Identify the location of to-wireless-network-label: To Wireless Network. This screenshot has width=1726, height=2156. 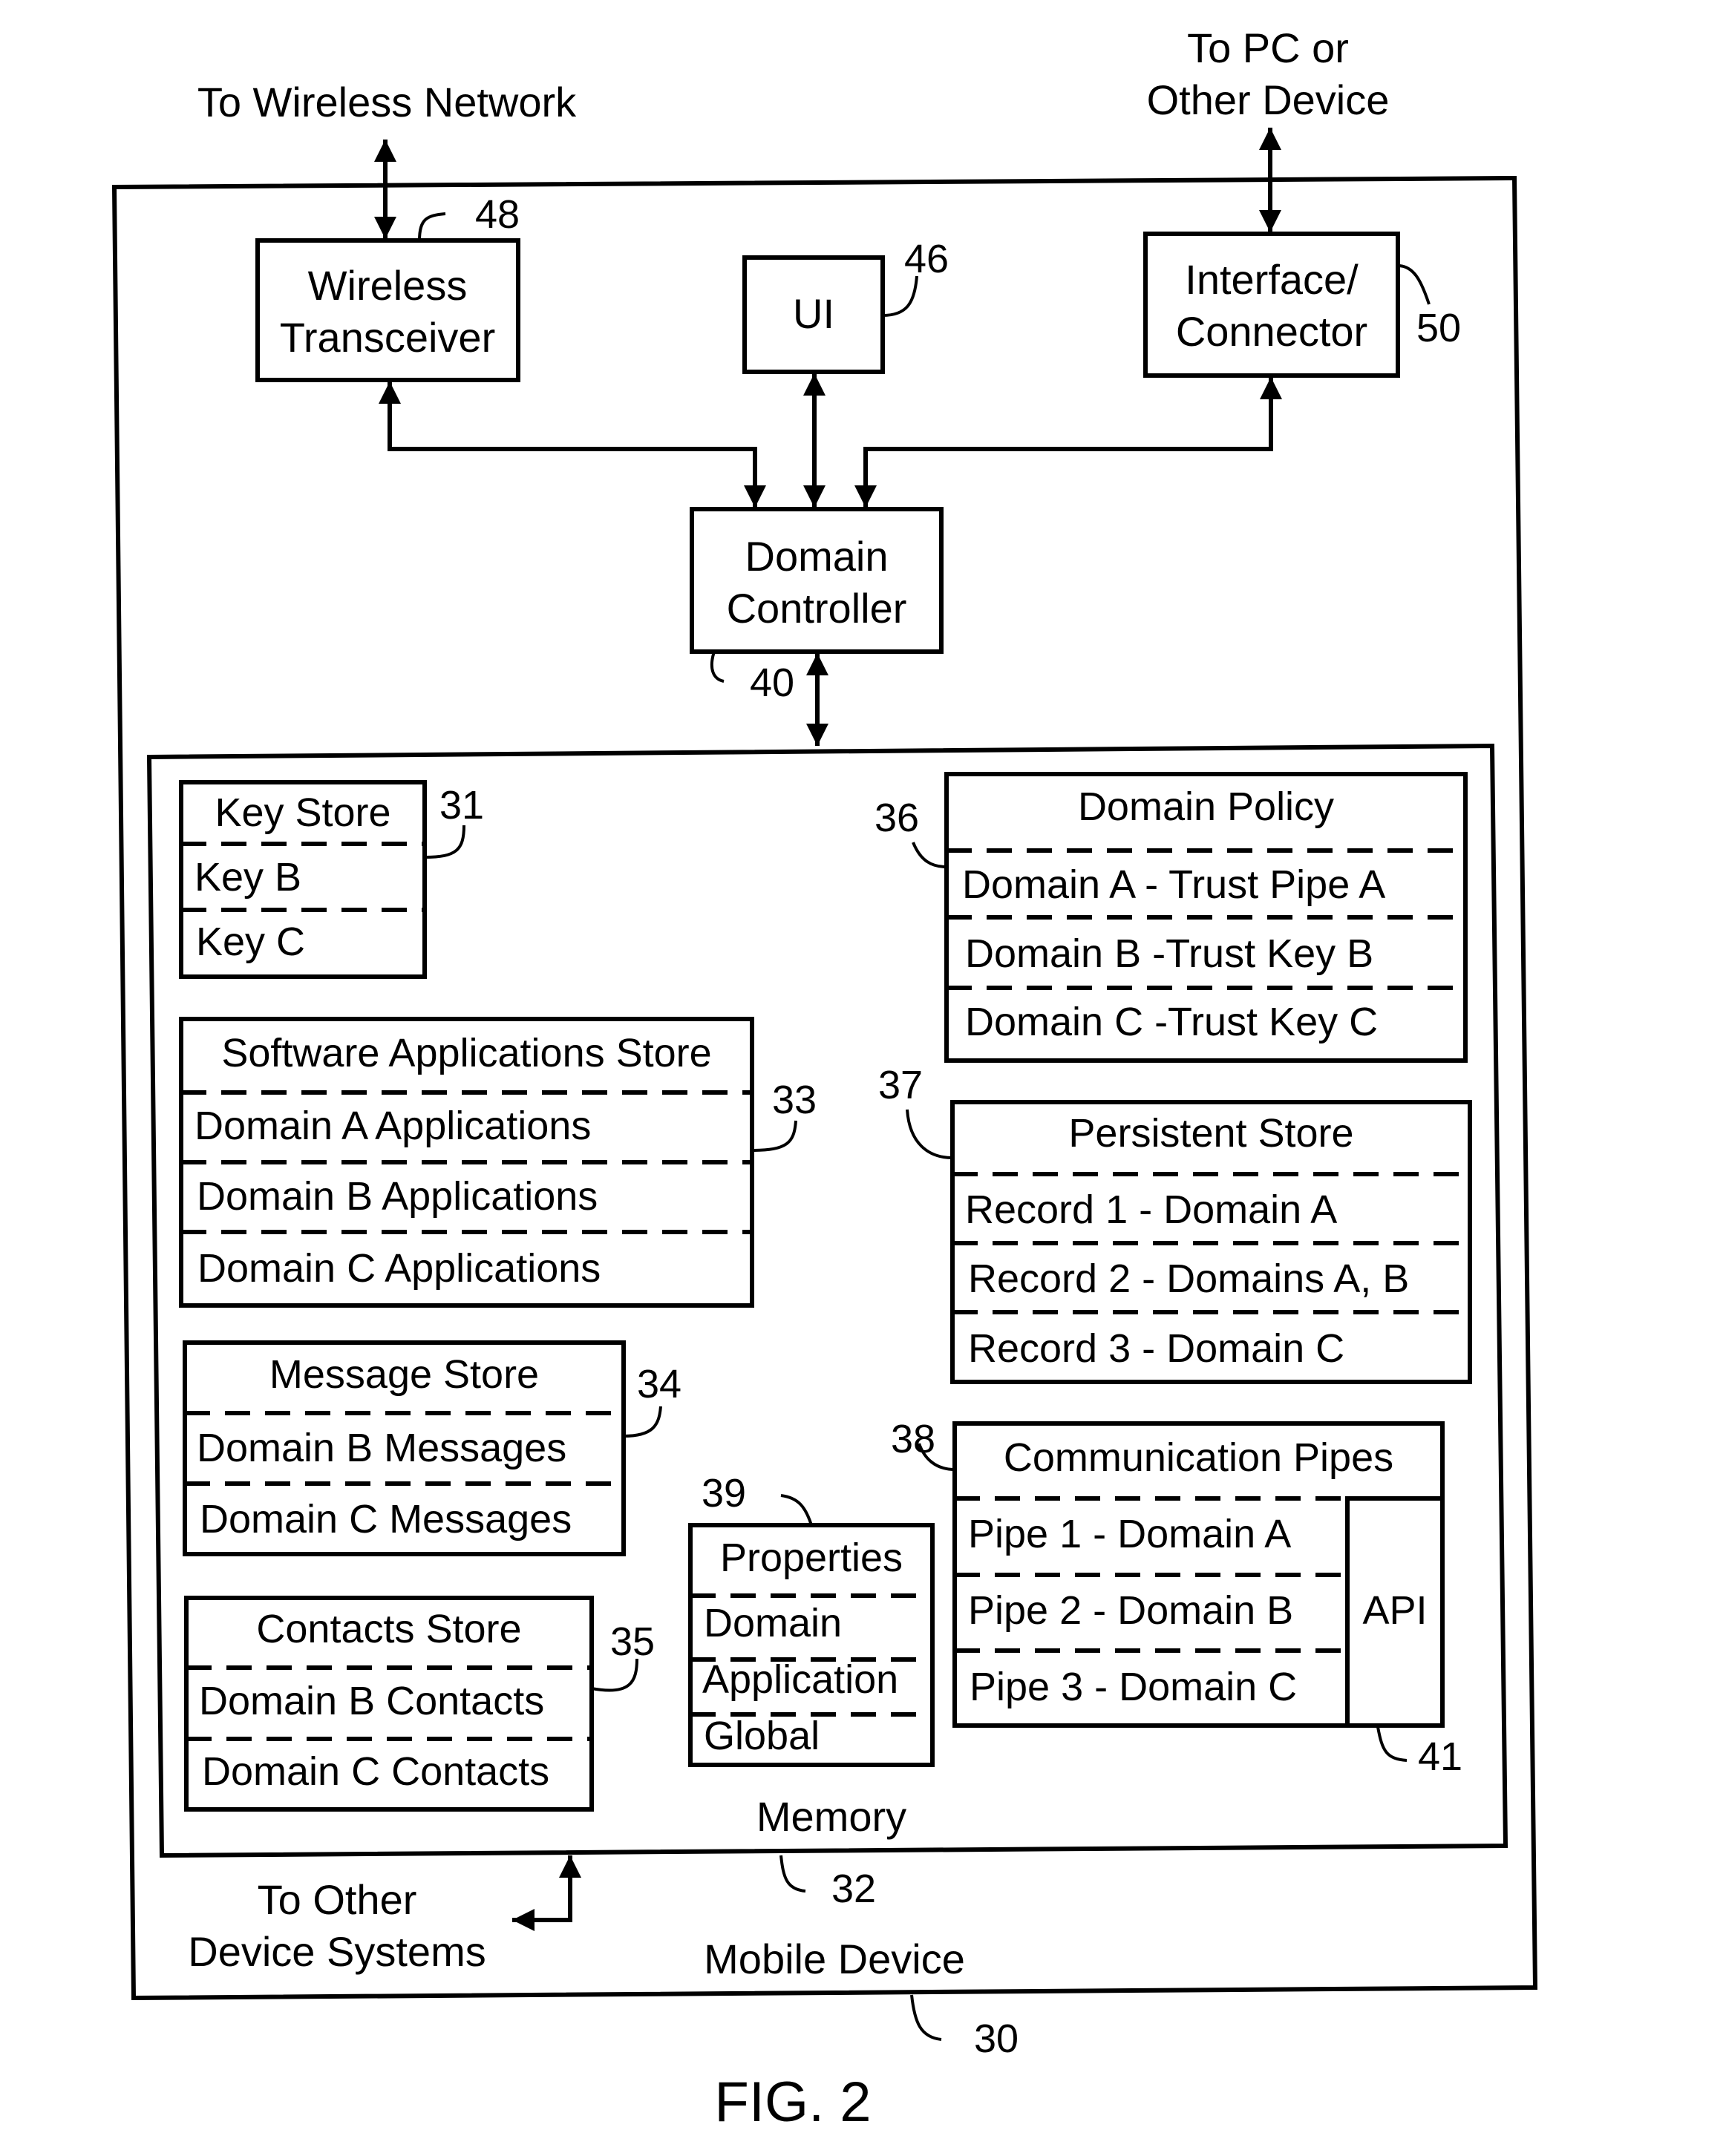
(387, 102).